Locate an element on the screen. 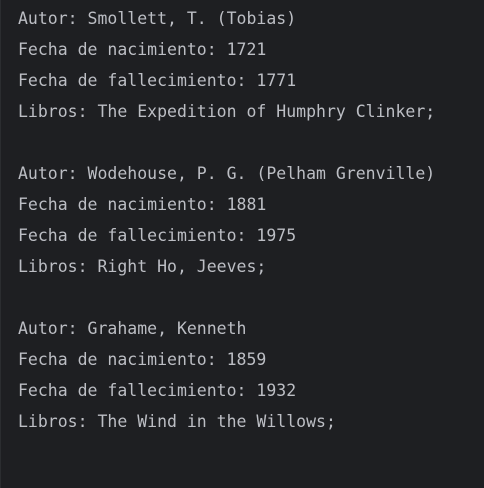  author-line: Autor: Grahame, Kenneth is located at coordinates (132, 328).